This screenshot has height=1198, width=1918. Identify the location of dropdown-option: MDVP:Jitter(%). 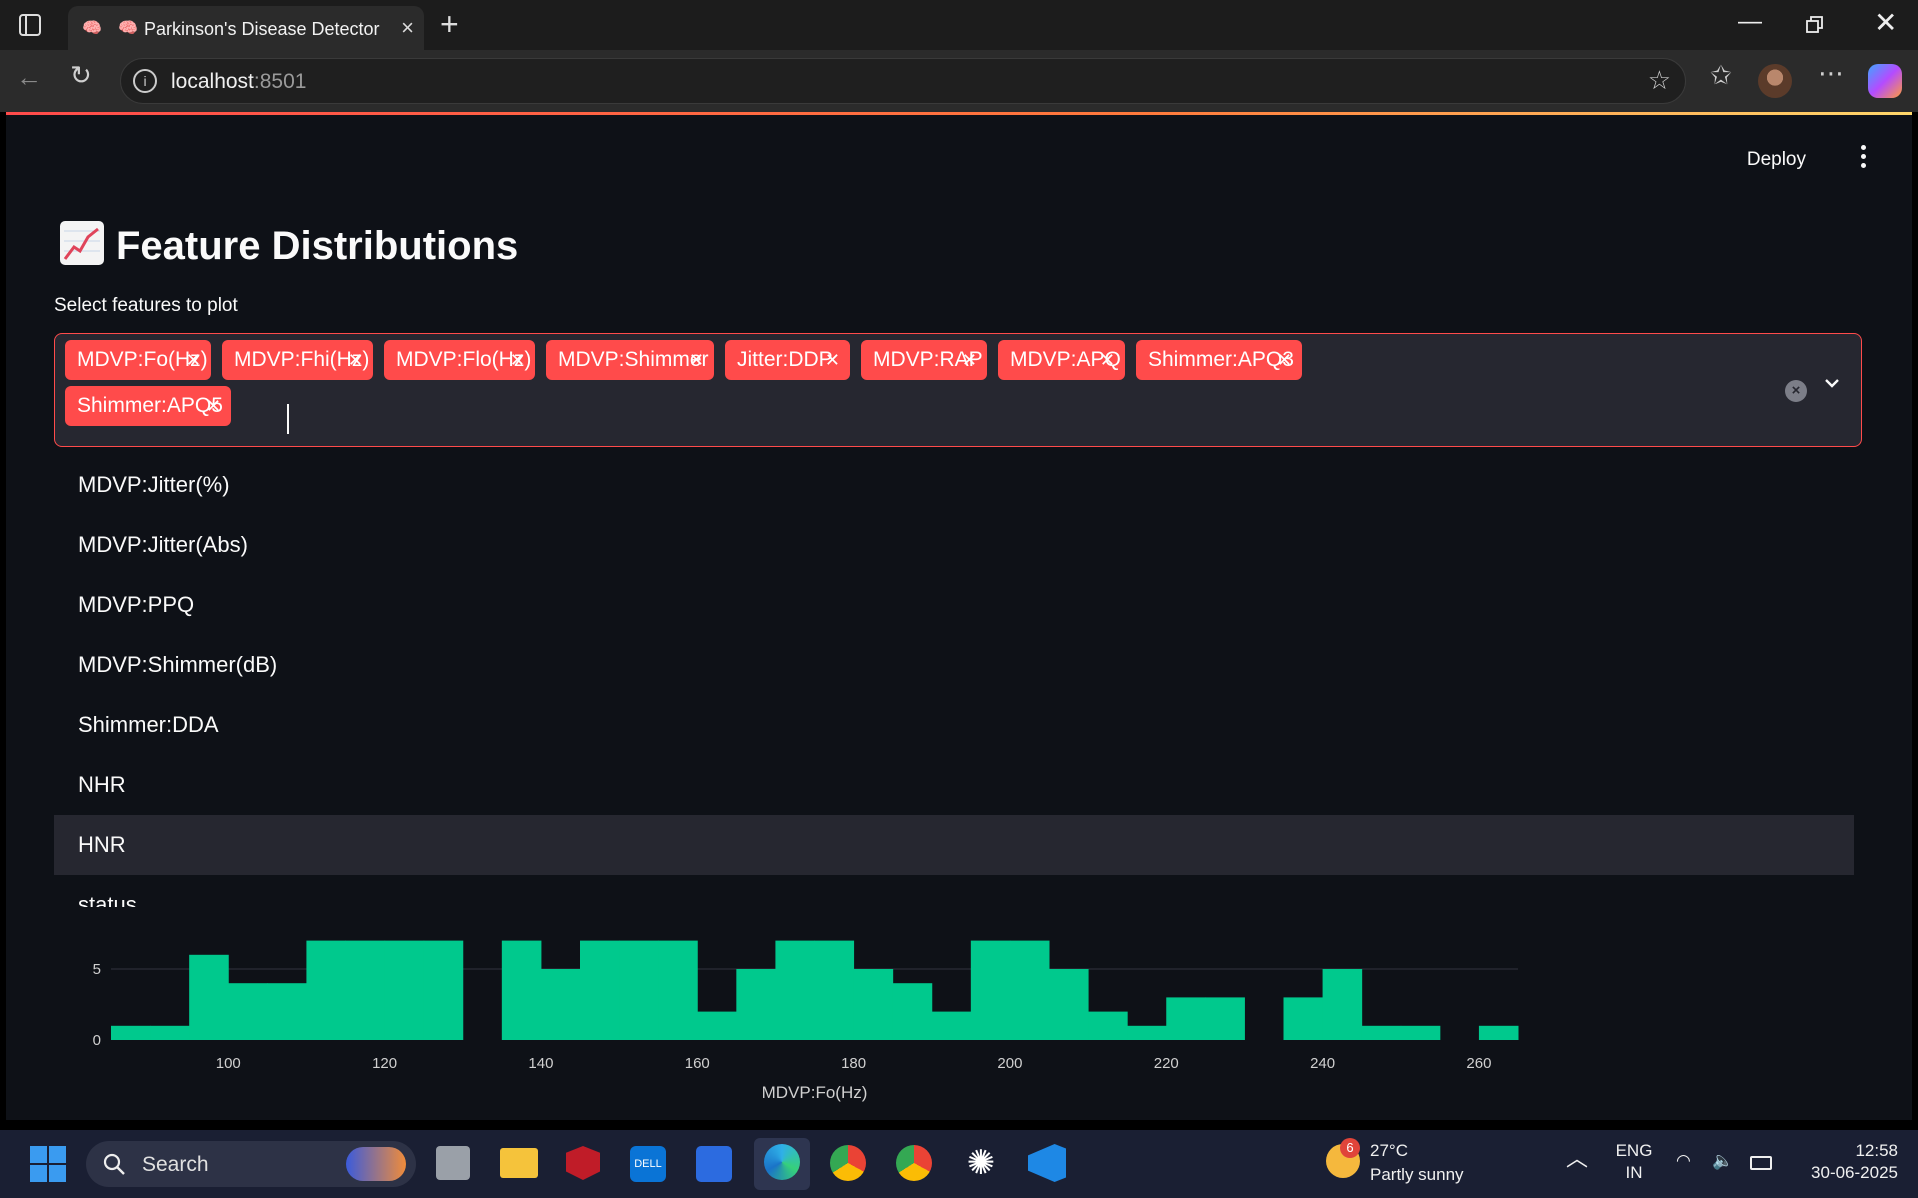
(954, 485).